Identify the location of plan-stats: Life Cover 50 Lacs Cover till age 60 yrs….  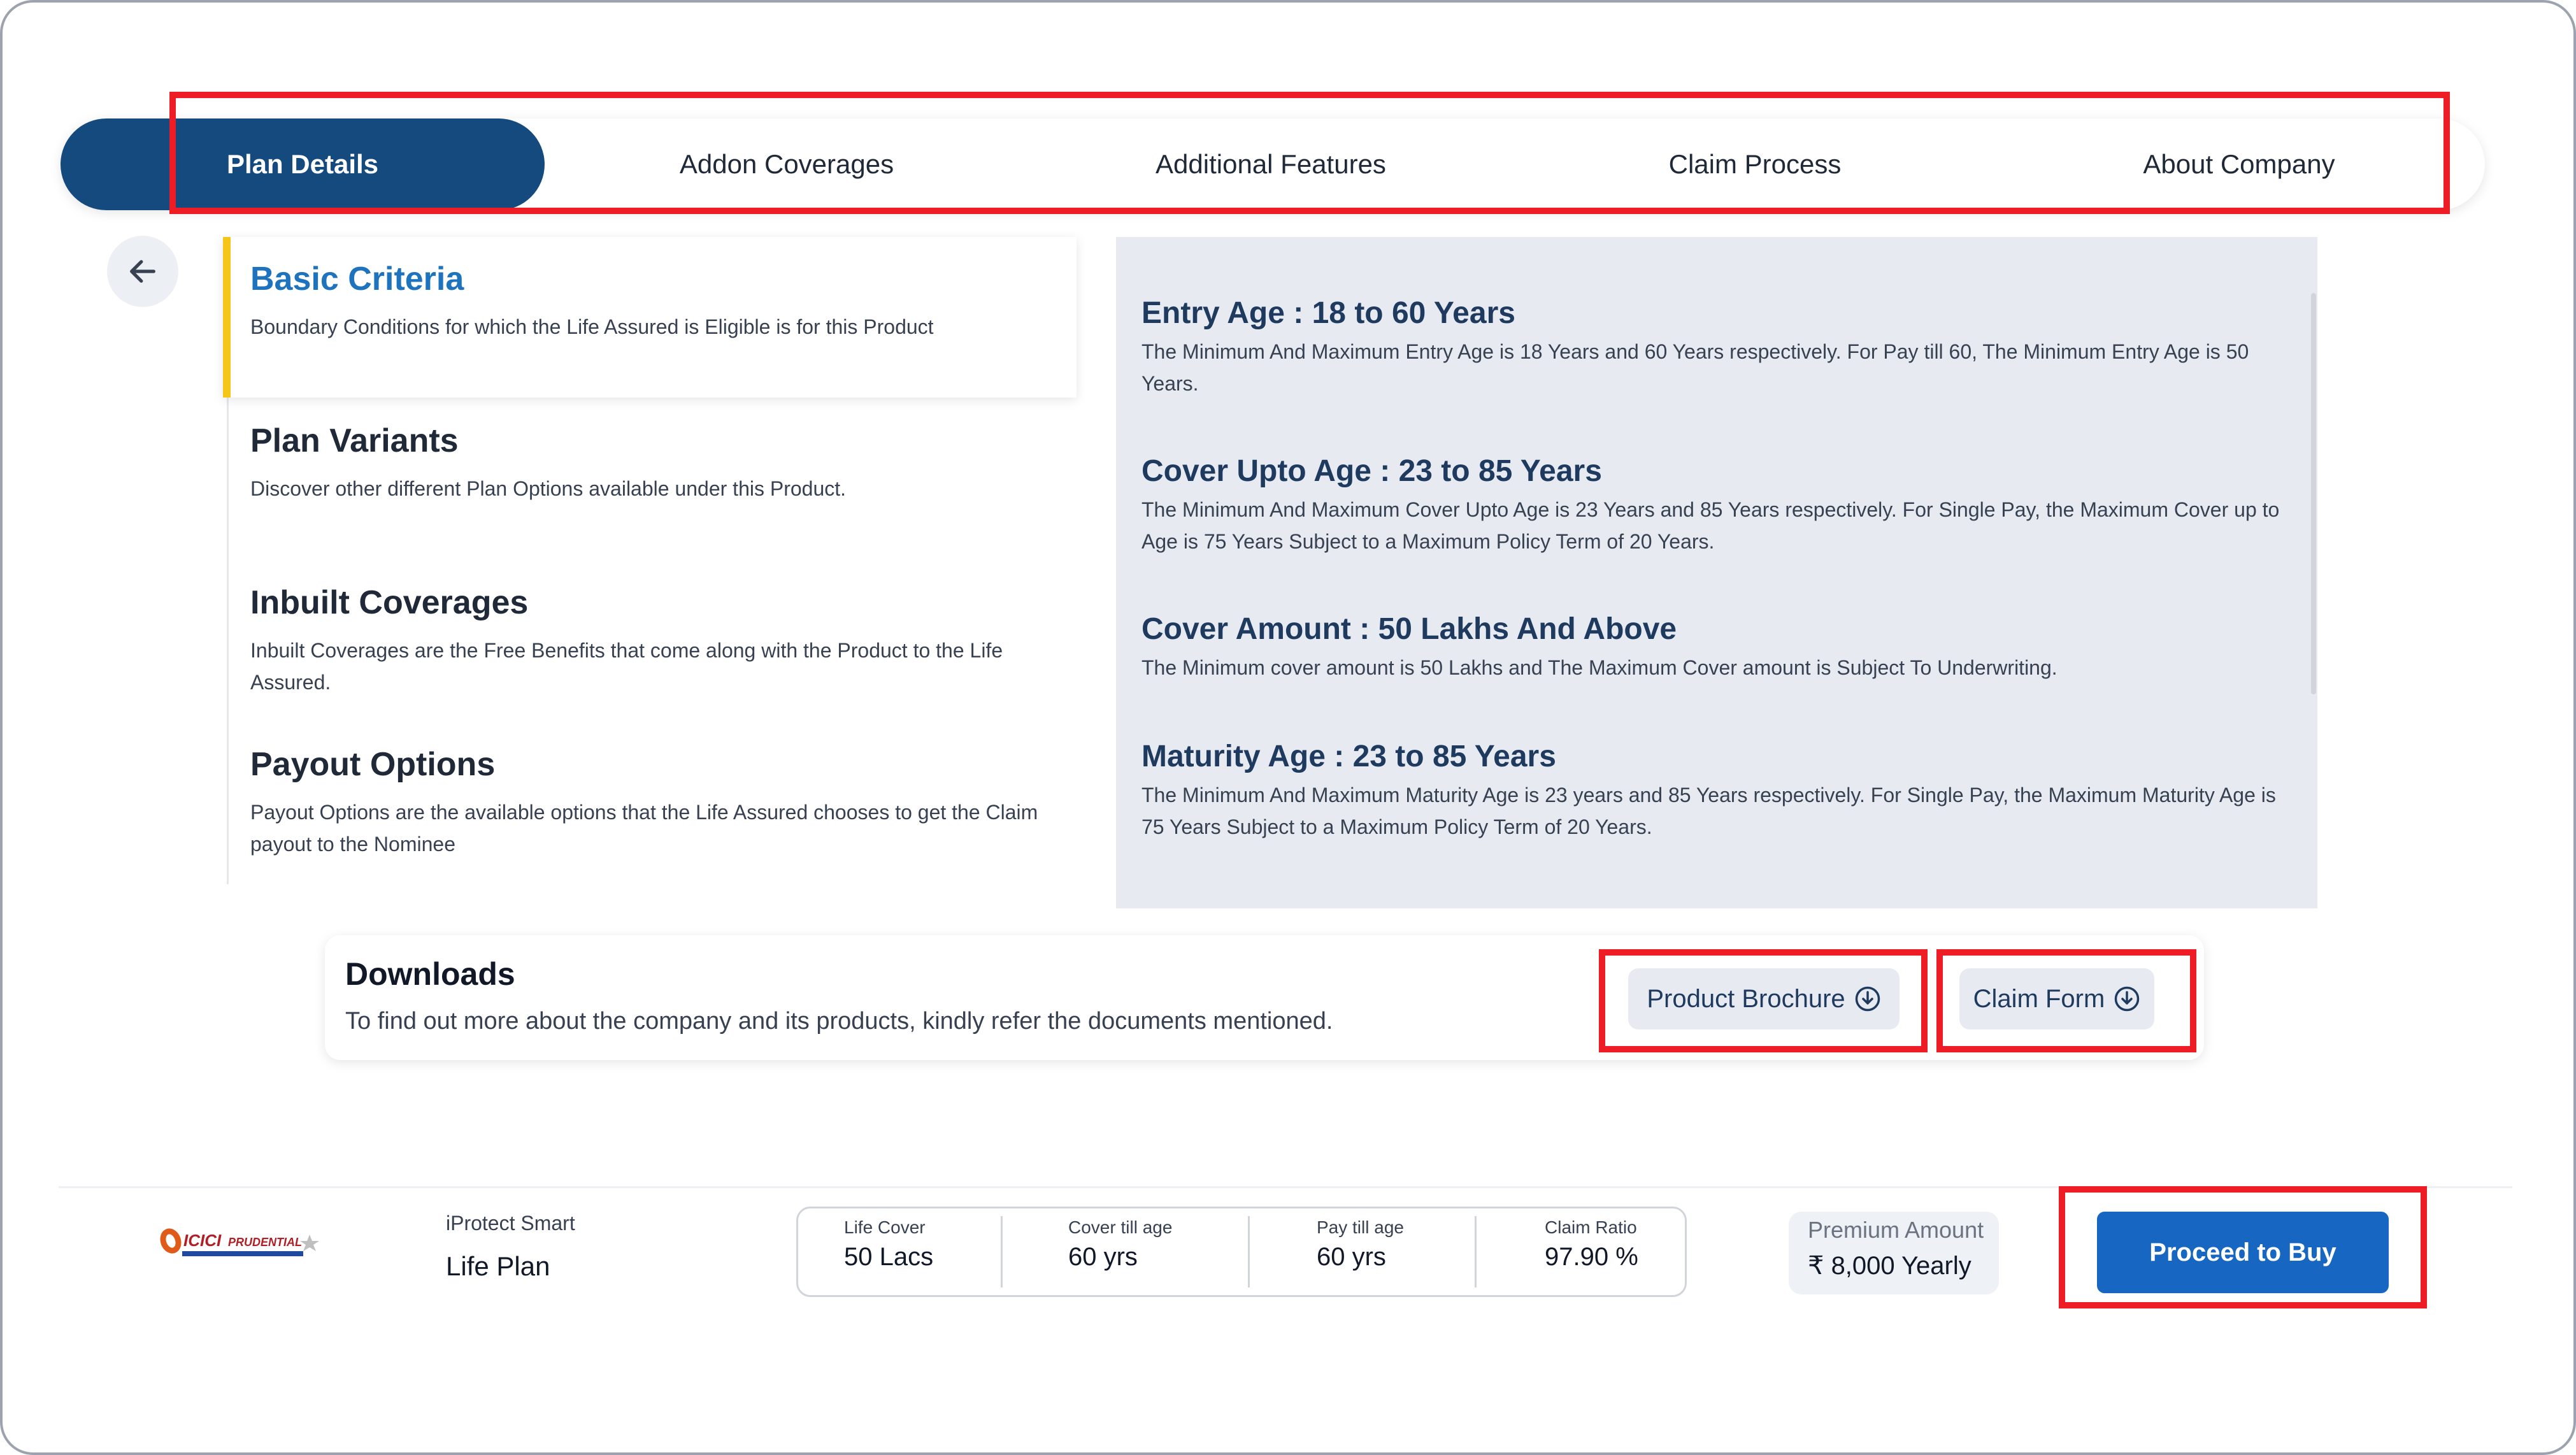
(1241, 1252).